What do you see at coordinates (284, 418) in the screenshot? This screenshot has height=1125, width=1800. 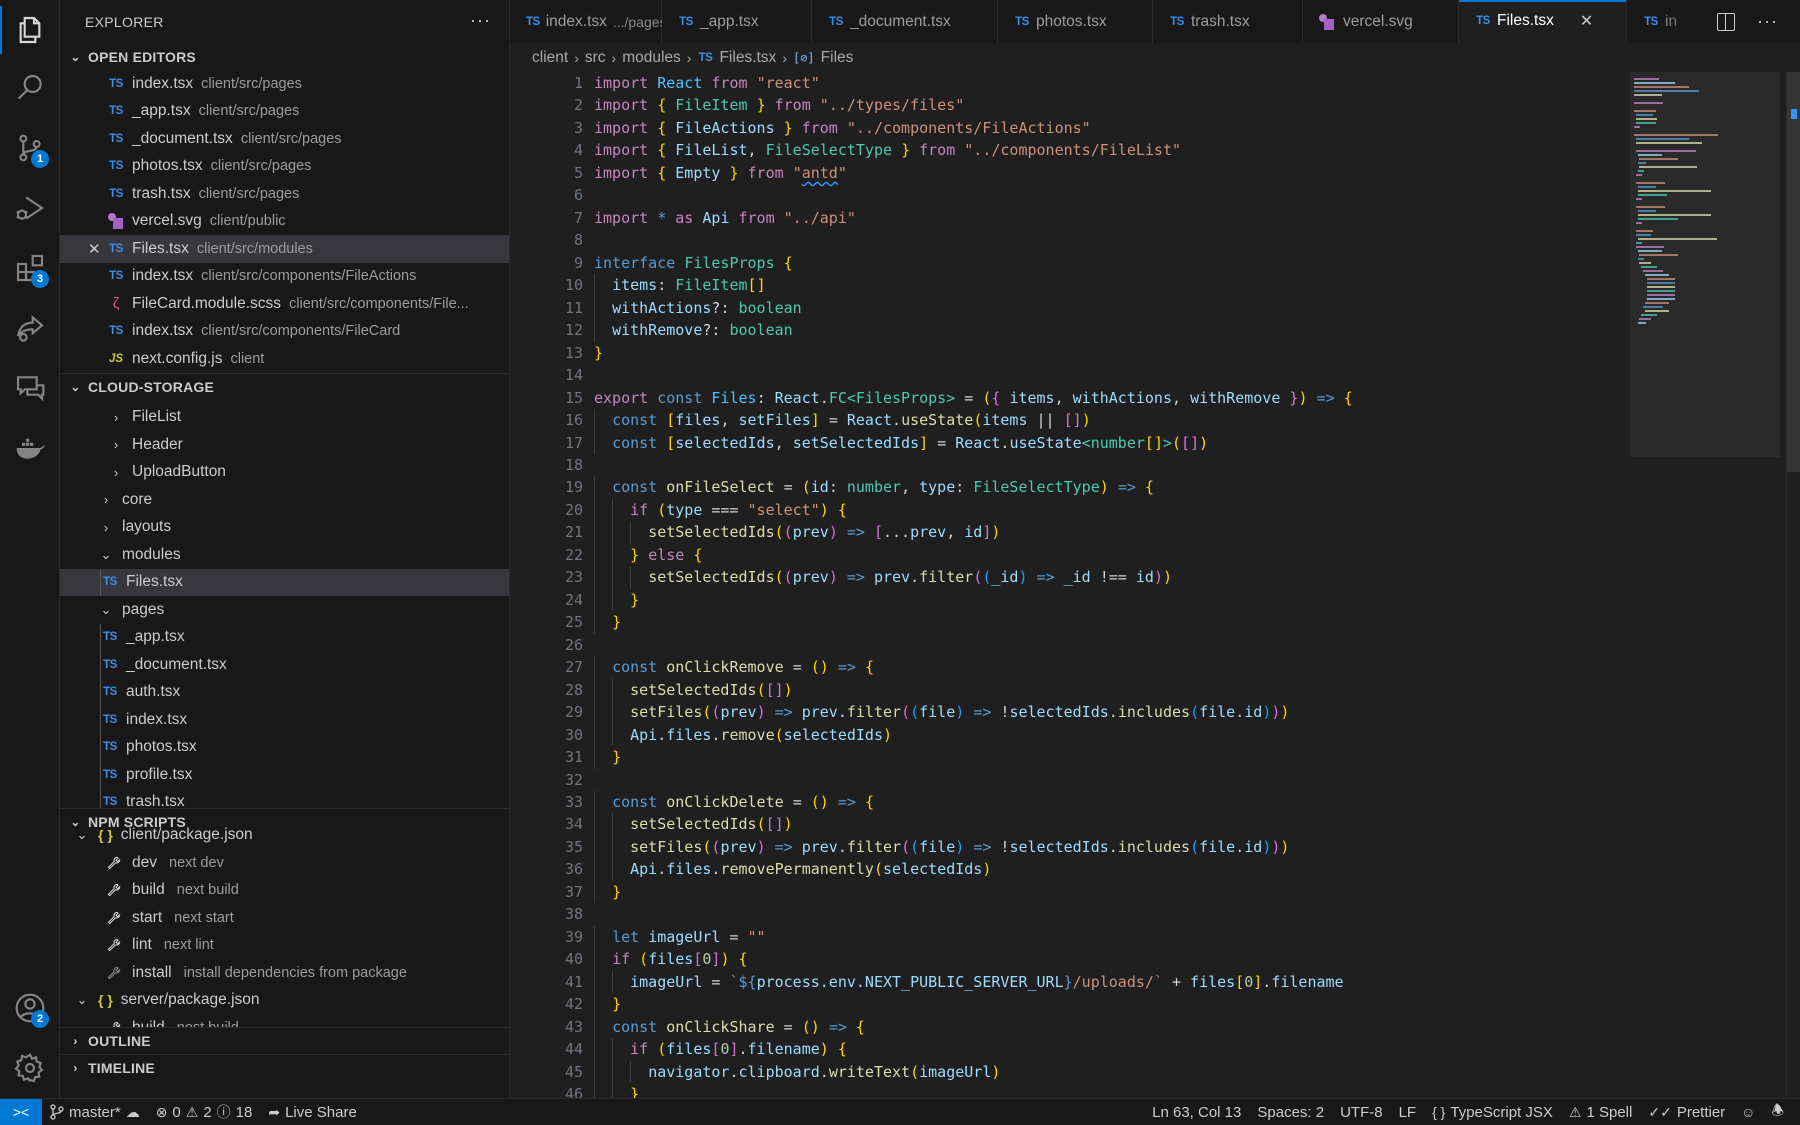 I see `tree-folder: › FileList` at bounding box center [284, 418].